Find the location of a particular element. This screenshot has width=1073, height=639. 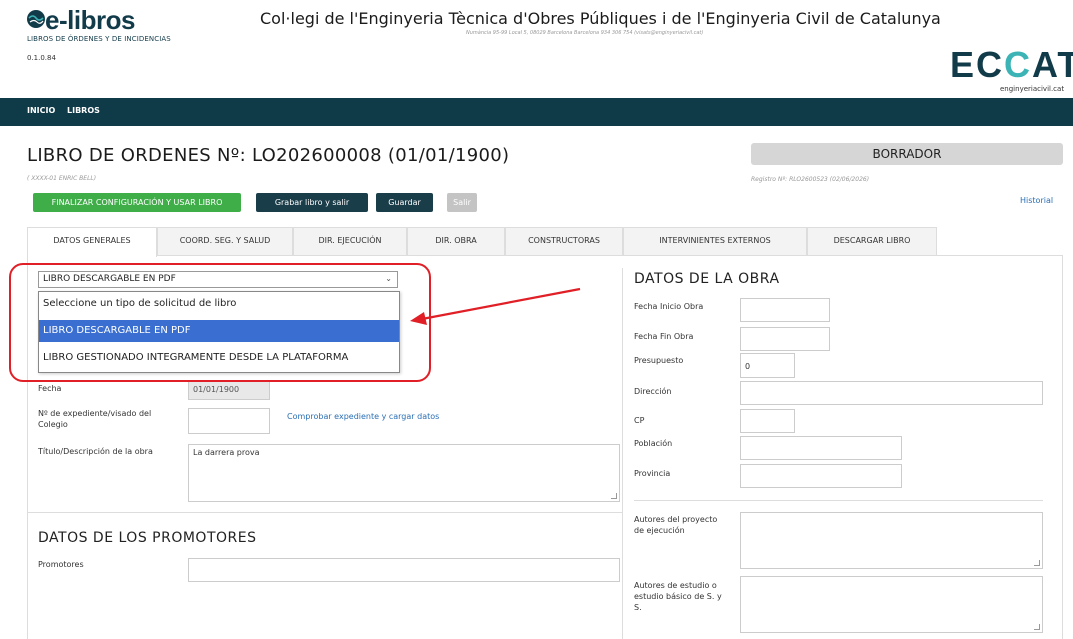

save-and-exit-button: Grabar libro y salir is located at coordinates (312, 202).